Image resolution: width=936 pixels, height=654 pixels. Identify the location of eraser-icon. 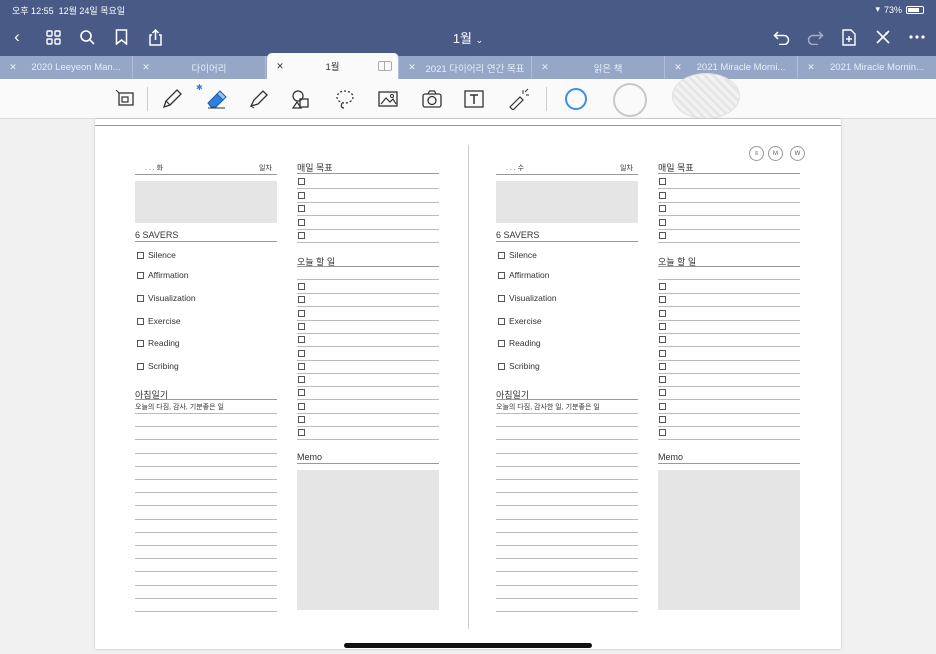
(216, 99).